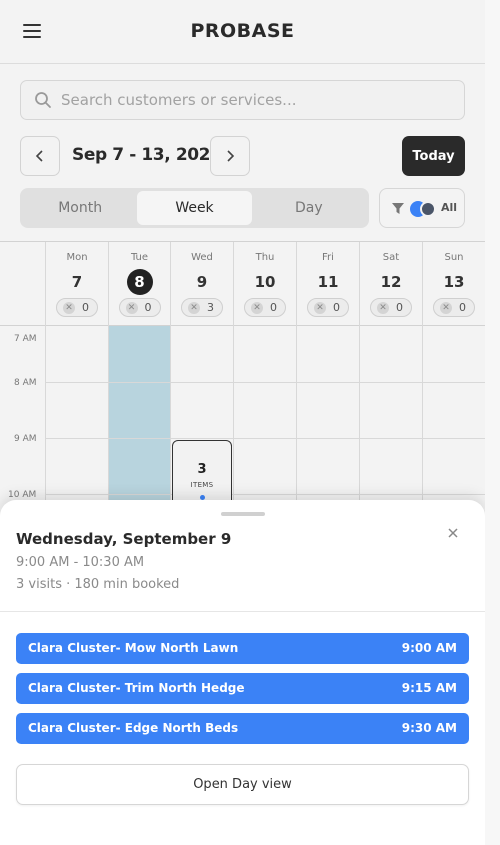 The image size is (500, 845). Describe the element at coordinates (202, 257) in the screenshot. I see `day-name: Wed` at that location.